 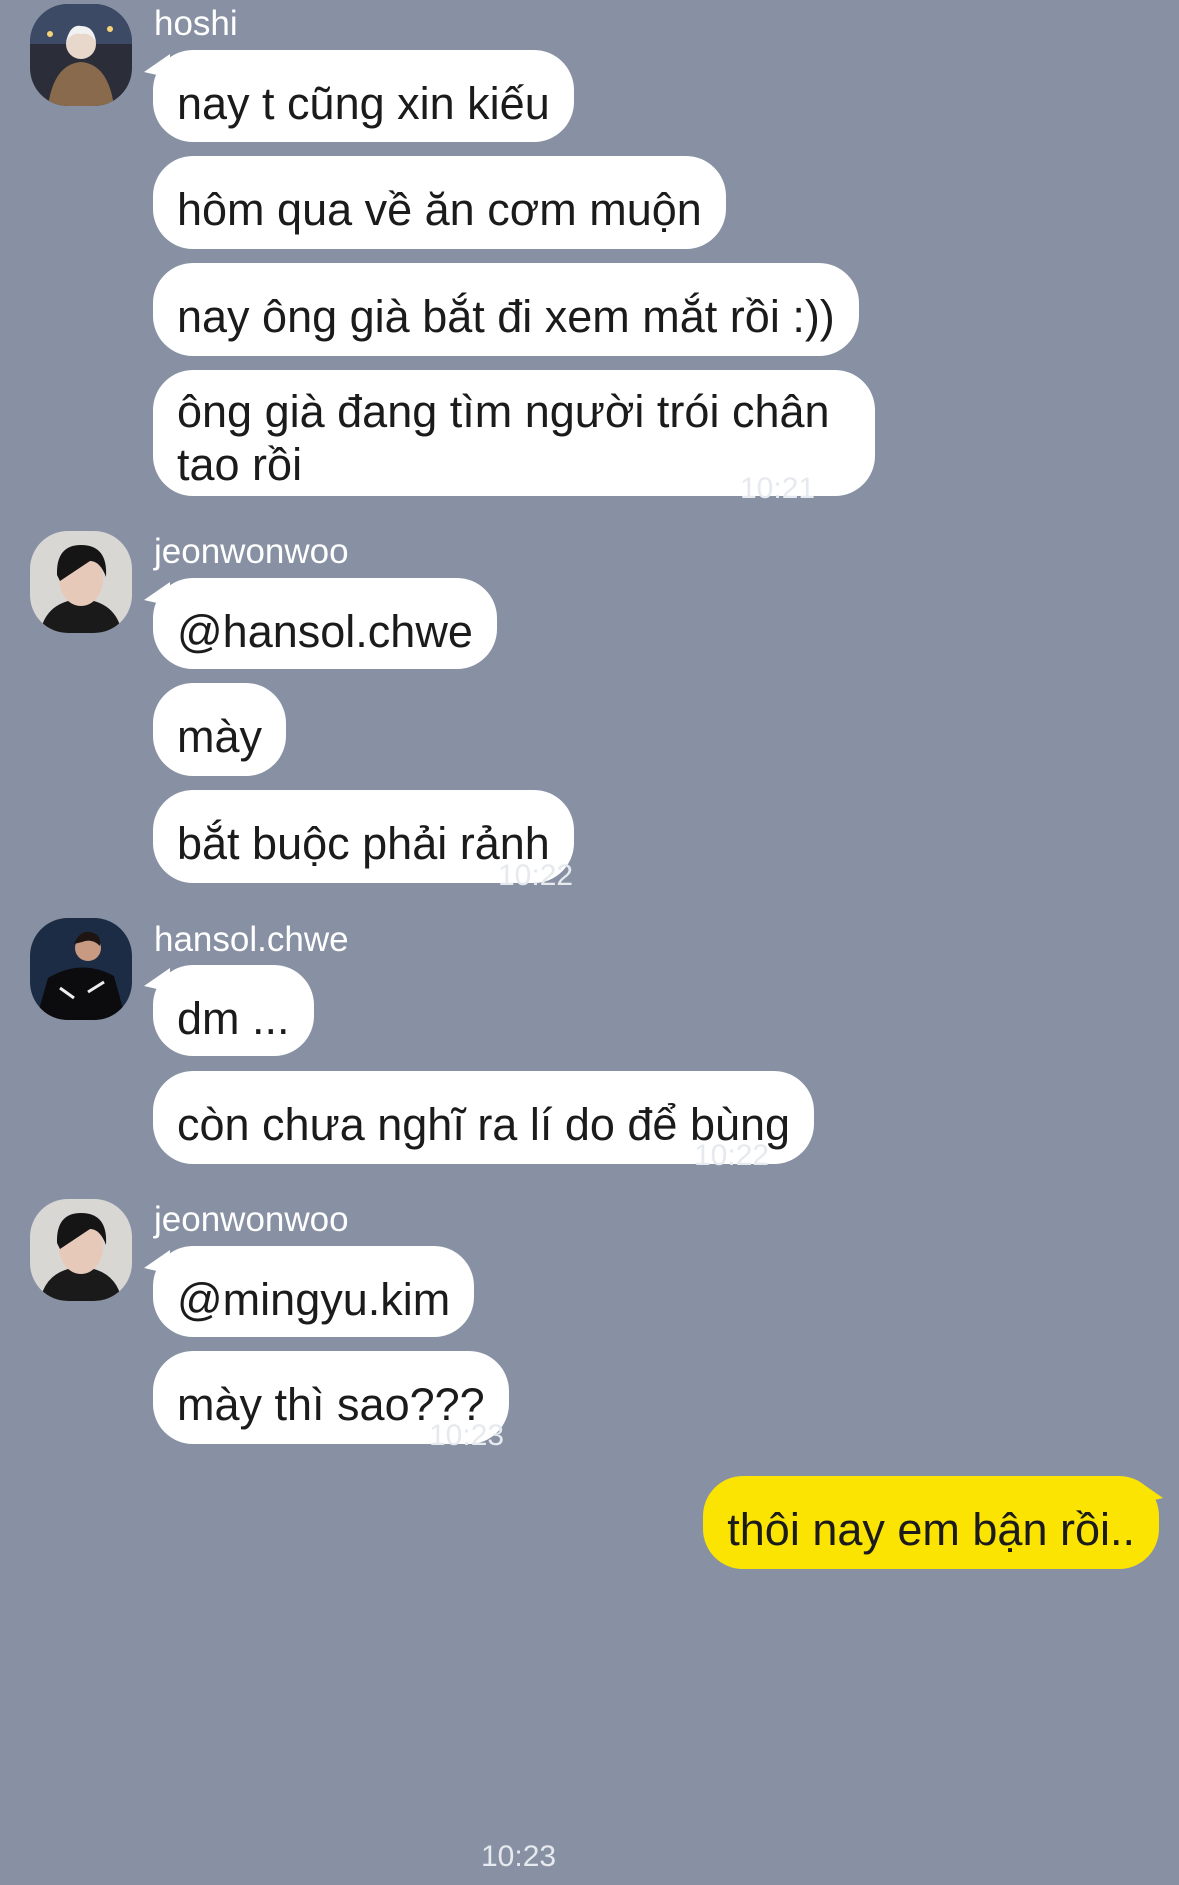 What do you see at coordinates (314, 1291) in the screenshot?
I see `message-bubble: @mingyu.kim` at bounding box center [314, 1291].